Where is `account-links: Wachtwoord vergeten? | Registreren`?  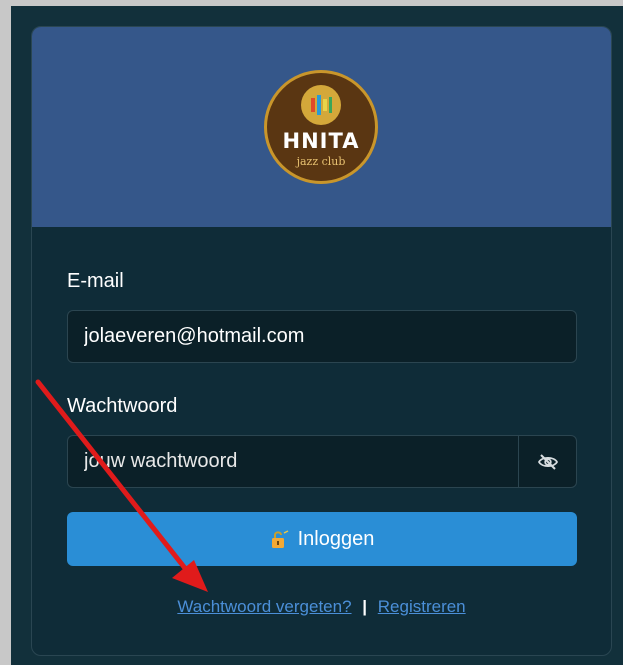
account-links: Wachtwoord vergeten? | Registreren is located at coordinates (321, 607).